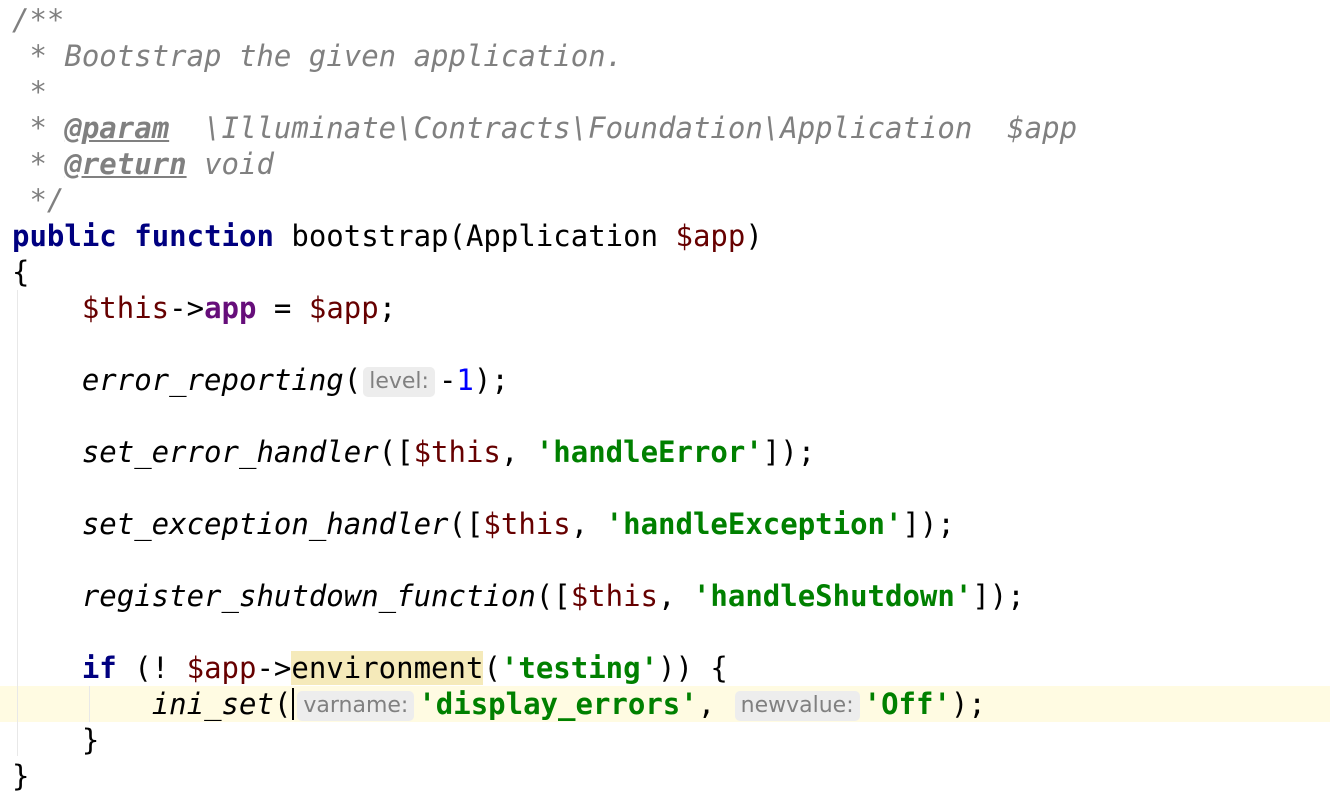 This screenshot has height=800, width=1330. I want to click on doc-comment-summary: * Bootstrap the given application., so click(318, 56).